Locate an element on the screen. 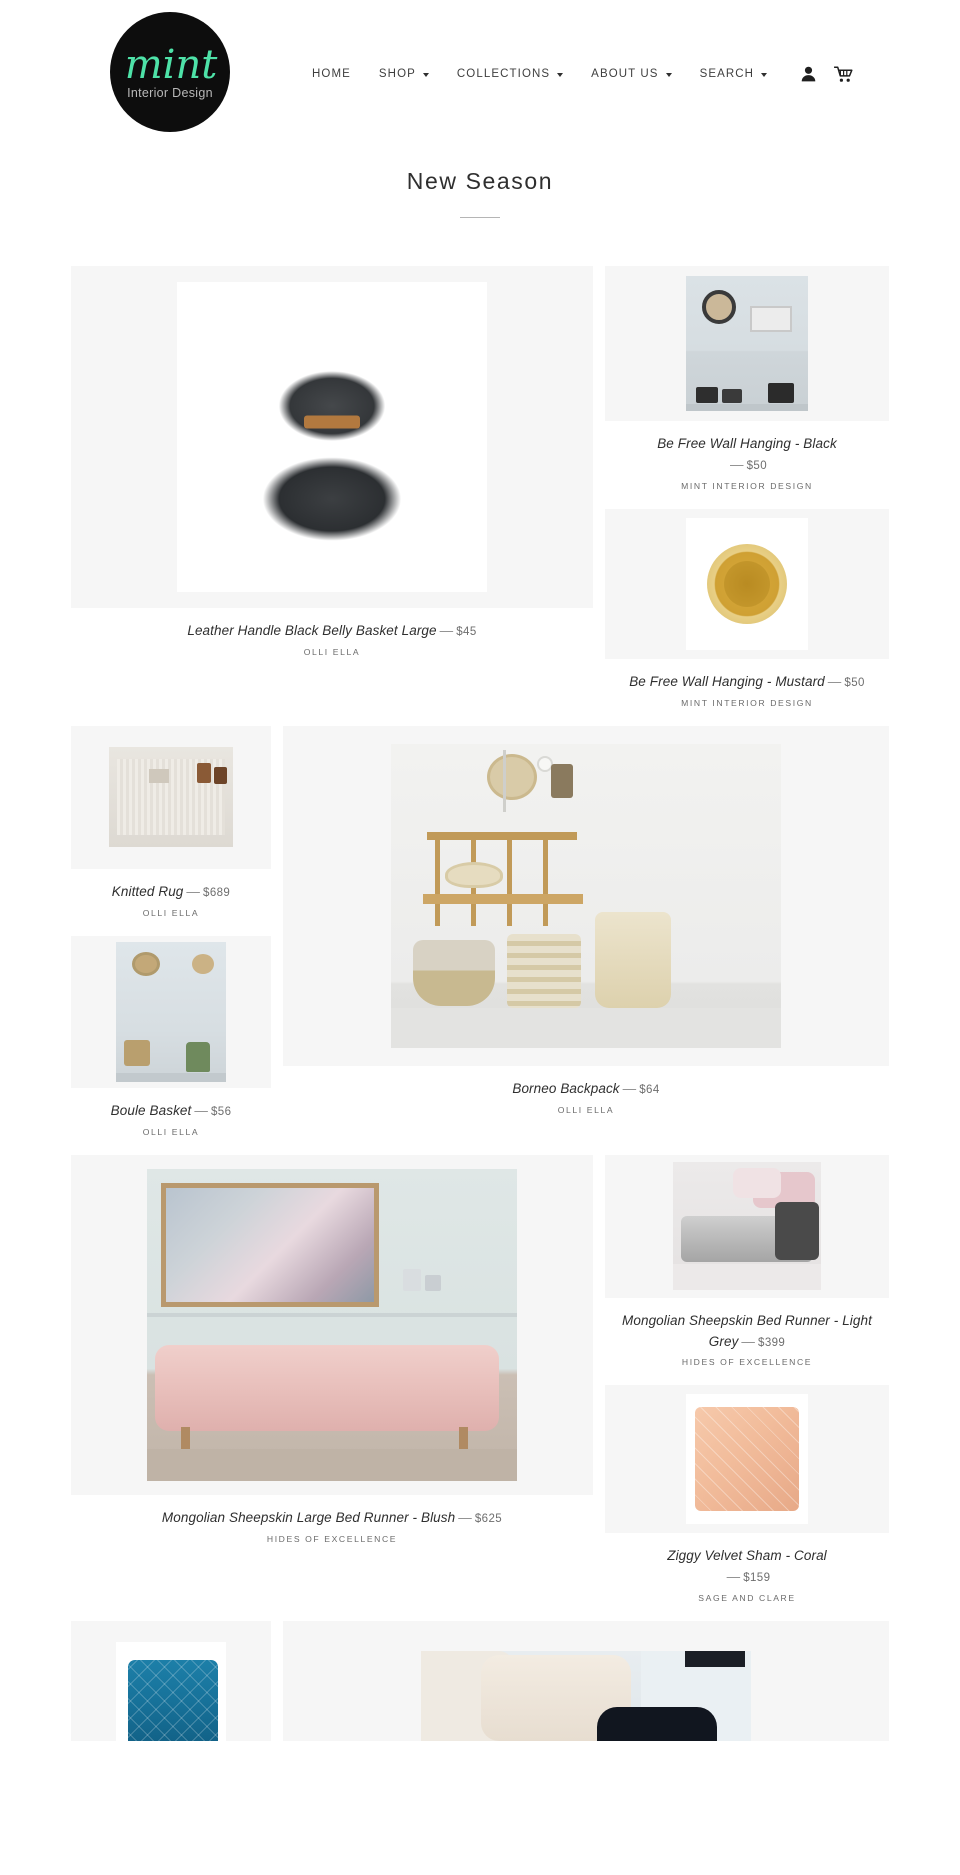 The height and width of the screenshot is (1875, 960). product-title-line: Be Free Wall Hanging - Mustard — $50 is located at coordinates (747, 682).